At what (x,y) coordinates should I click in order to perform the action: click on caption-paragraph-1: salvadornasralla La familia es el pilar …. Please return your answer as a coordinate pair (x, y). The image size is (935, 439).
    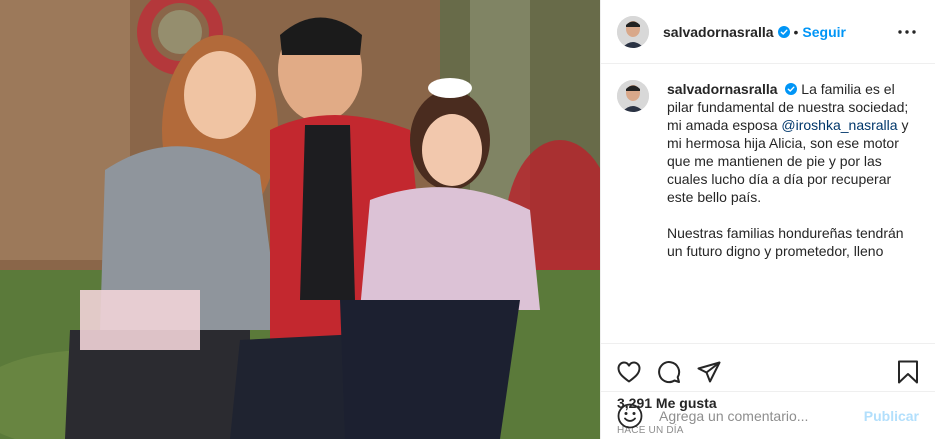
    Looking at the image, I should click on (793, 143).